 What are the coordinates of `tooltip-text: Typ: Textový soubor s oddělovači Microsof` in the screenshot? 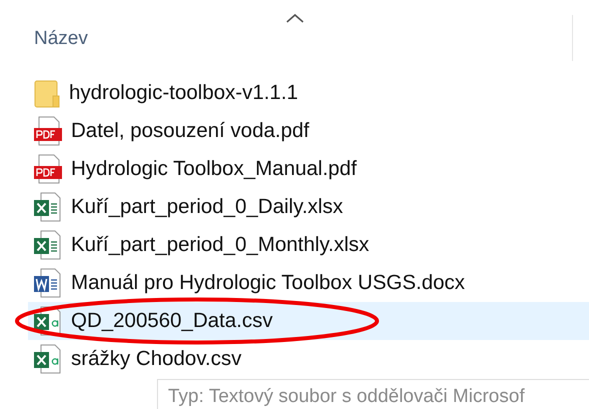 It's located at (347, 397).